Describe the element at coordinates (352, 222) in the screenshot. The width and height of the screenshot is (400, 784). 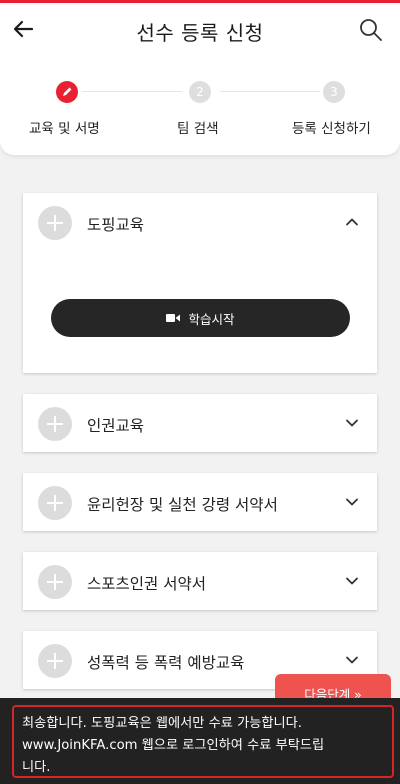
I see `chevron-up-icon` at that location.